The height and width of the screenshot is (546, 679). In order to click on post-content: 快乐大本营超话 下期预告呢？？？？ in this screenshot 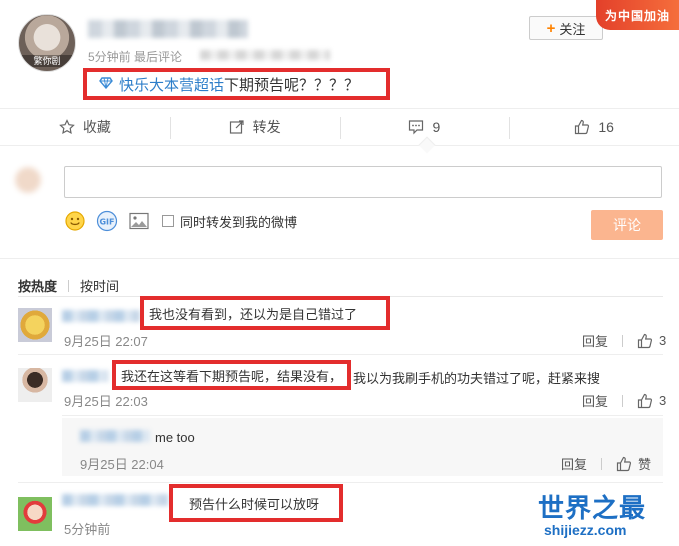, I will do `click(236, 84)`.